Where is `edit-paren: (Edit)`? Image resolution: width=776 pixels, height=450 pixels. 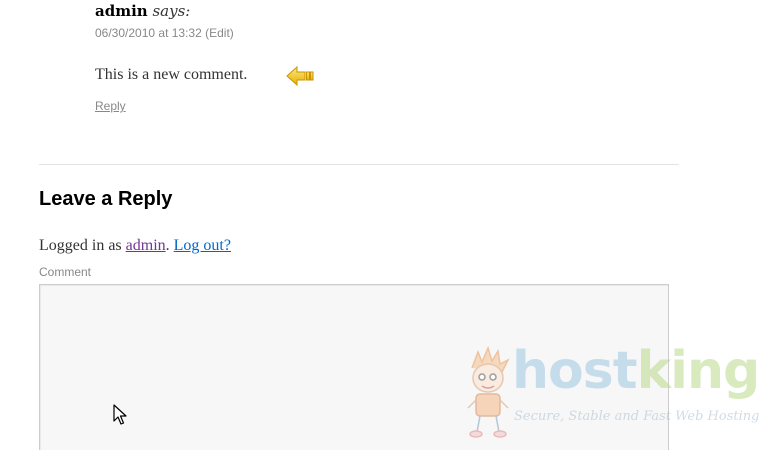 edit-paren: (Edit) is located at coordinates (219, 33).